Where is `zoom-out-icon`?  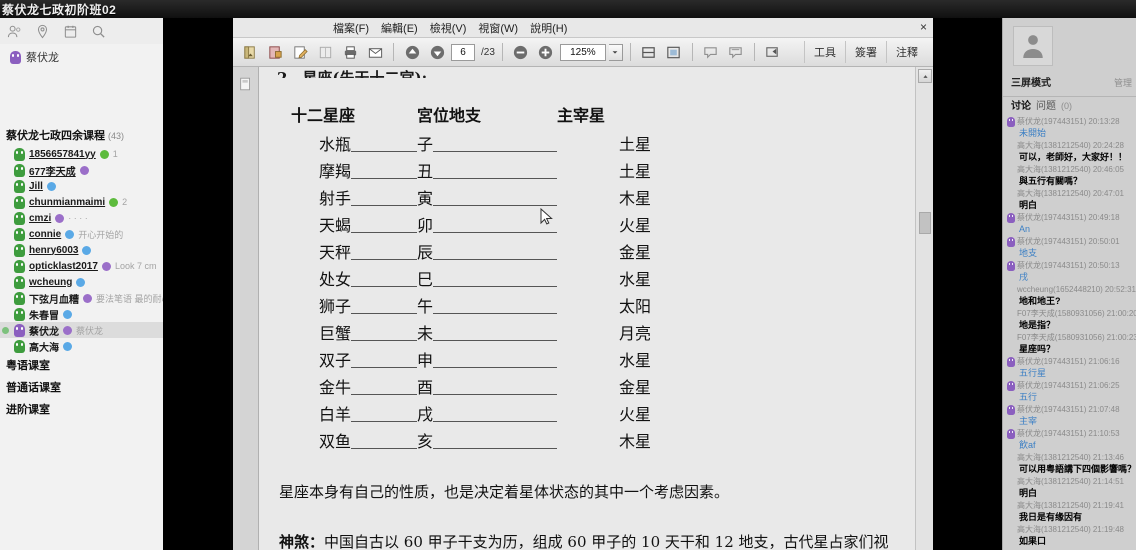
zoom-out-icon is located at coordinates (521, 52).